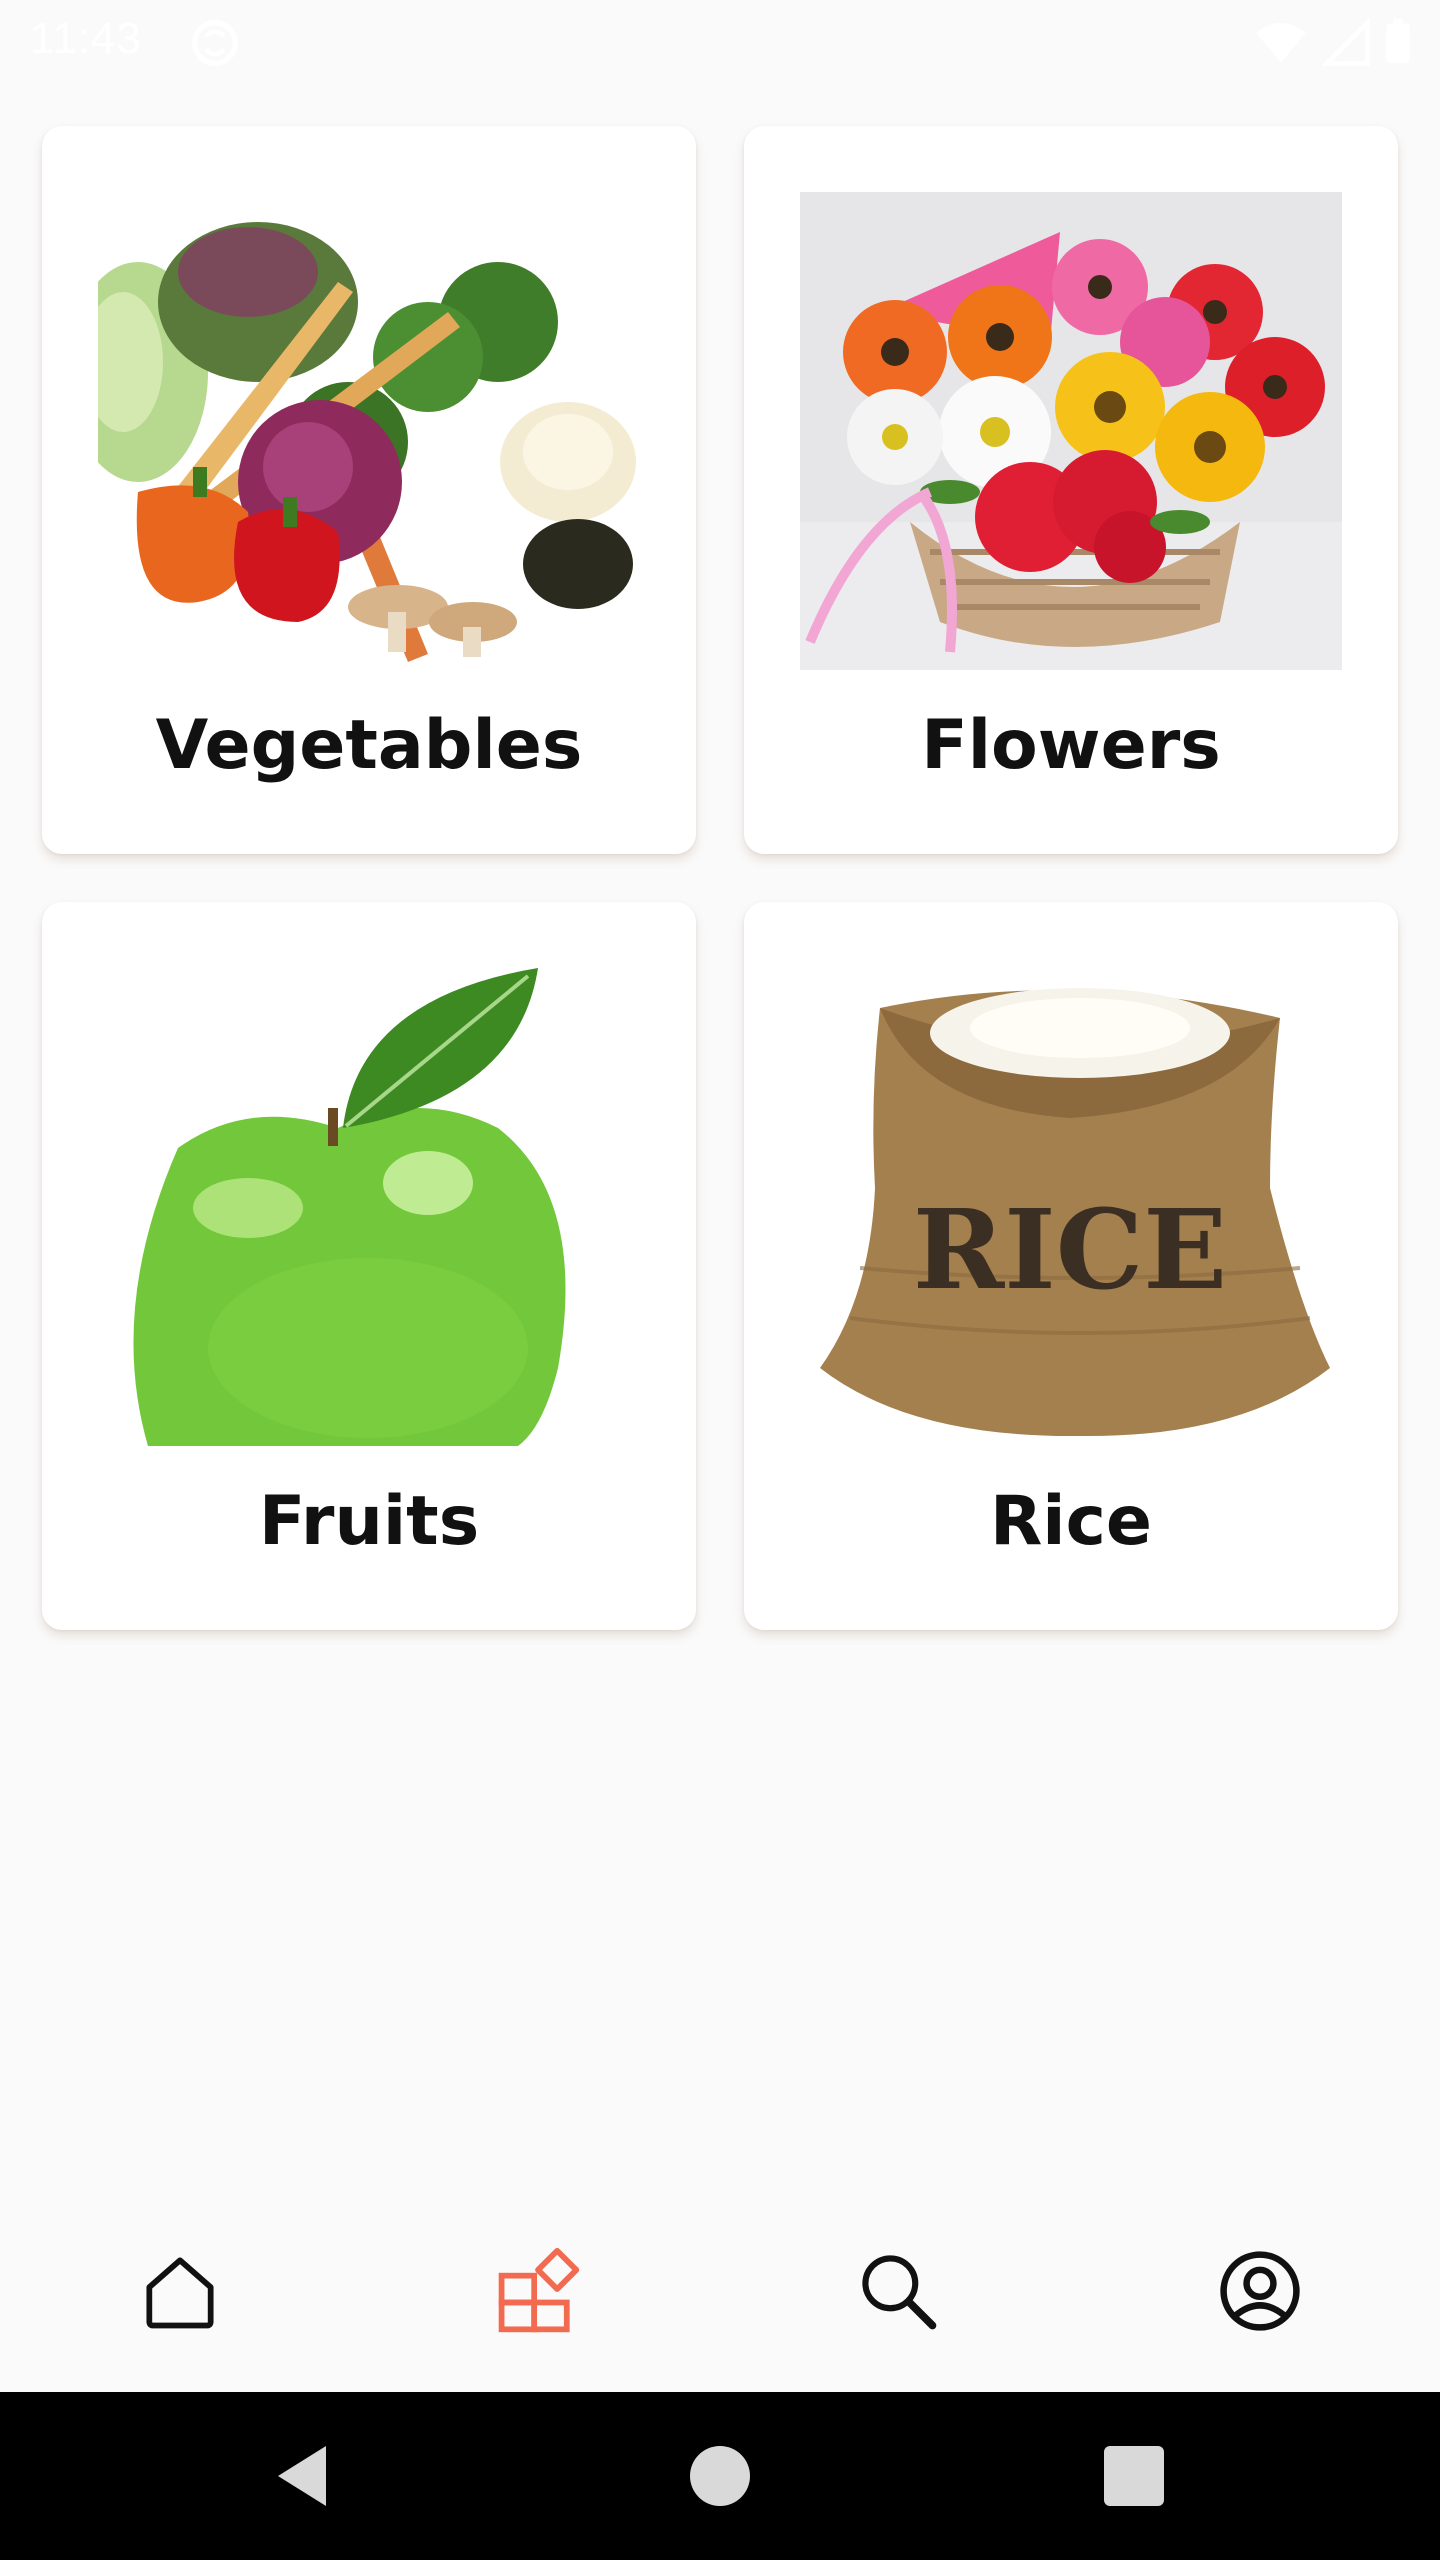  What do you see at coordinates (1398, 40) in the screenshot?
I see `battery-icon` at bounding box center [1398, 40].